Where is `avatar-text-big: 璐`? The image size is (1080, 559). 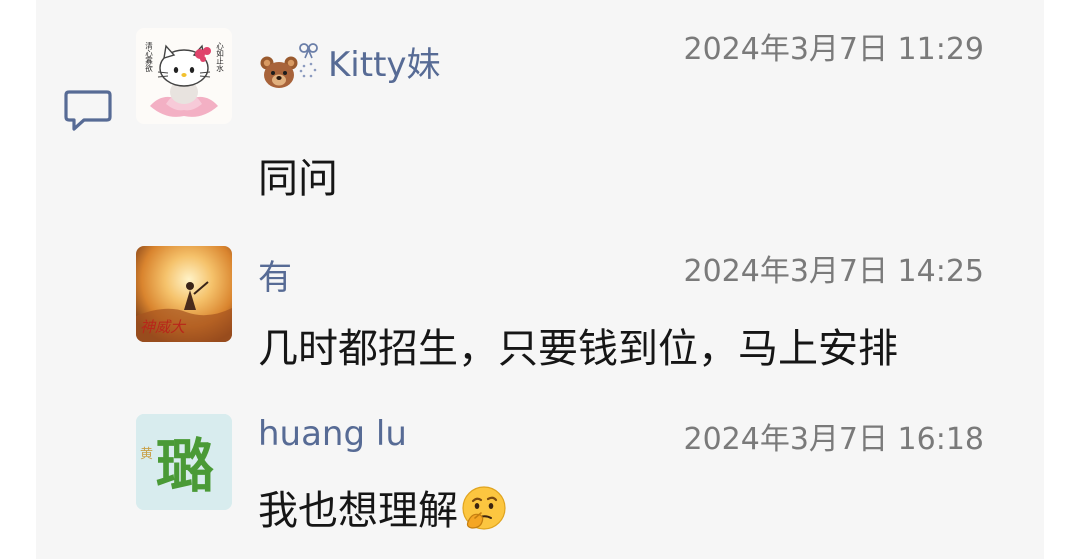
avatar-text-big: 璐 is located at coordinates (185, 466).